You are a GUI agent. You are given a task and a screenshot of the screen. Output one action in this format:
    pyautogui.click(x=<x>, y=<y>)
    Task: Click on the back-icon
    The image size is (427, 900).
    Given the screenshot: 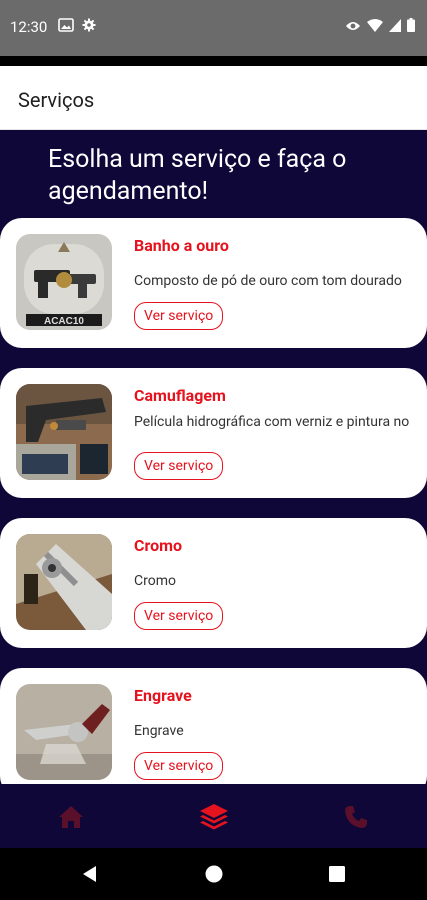 What is the action you would take?
    pyautogui.click(x=90, y=874)
    